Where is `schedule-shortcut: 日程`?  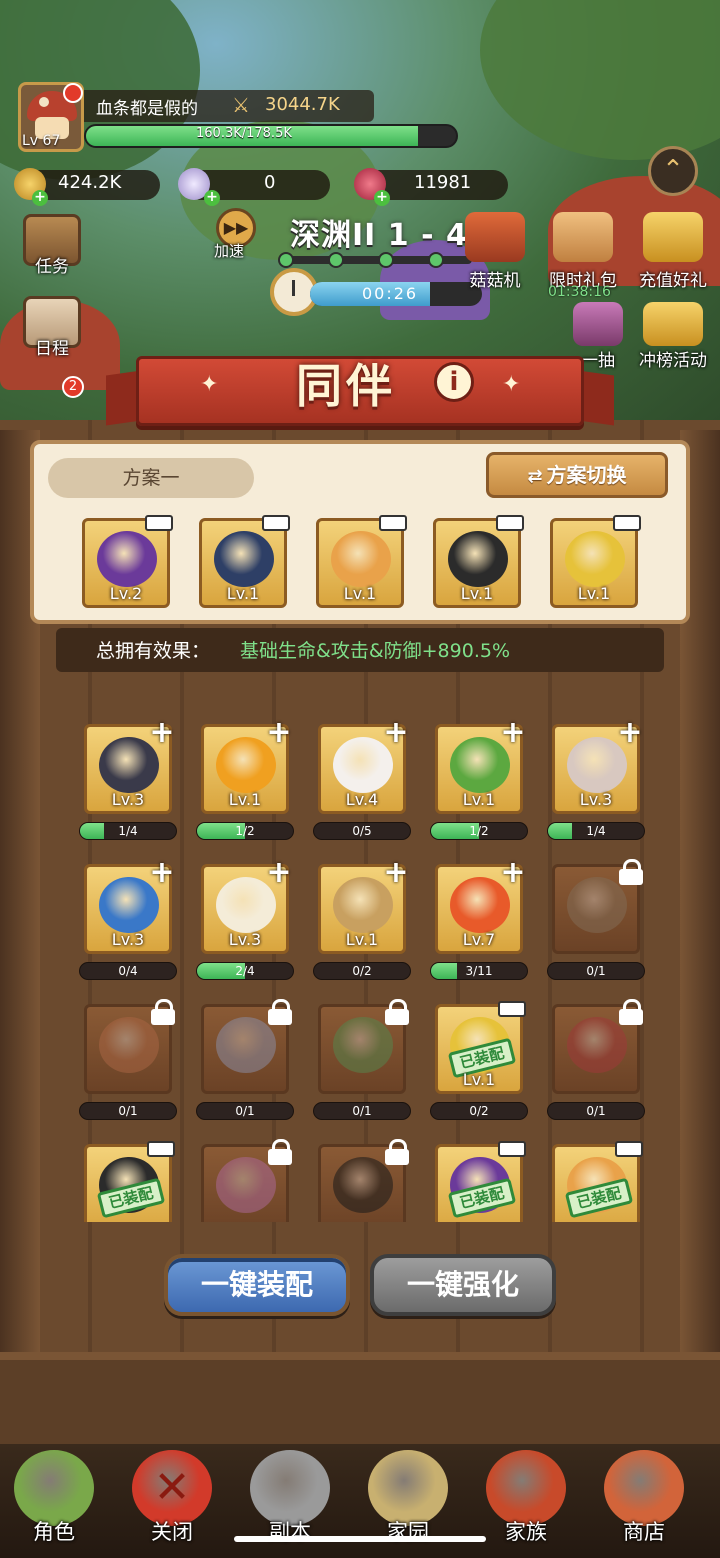 schedule-shortcut: 日程 is located at coordinates (52, 327).